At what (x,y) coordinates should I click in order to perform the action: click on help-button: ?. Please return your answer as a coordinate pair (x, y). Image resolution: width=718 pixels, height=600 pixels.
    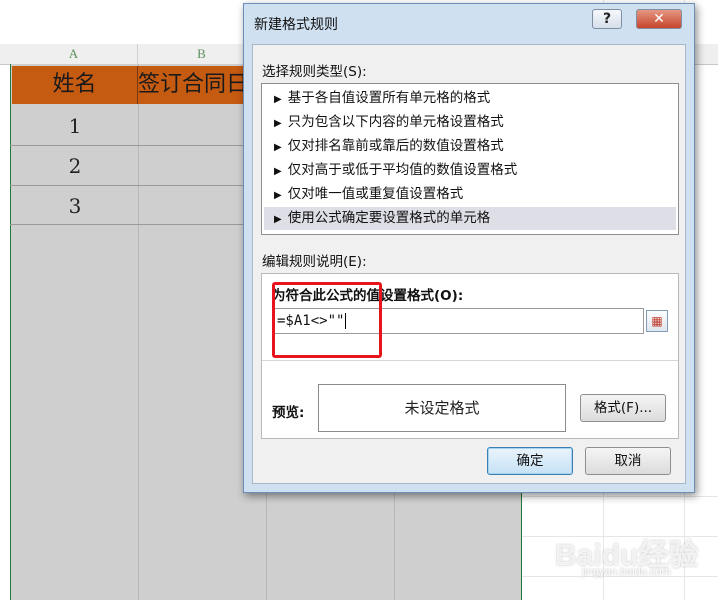
    Looking at the image, I should click on (607, 19).